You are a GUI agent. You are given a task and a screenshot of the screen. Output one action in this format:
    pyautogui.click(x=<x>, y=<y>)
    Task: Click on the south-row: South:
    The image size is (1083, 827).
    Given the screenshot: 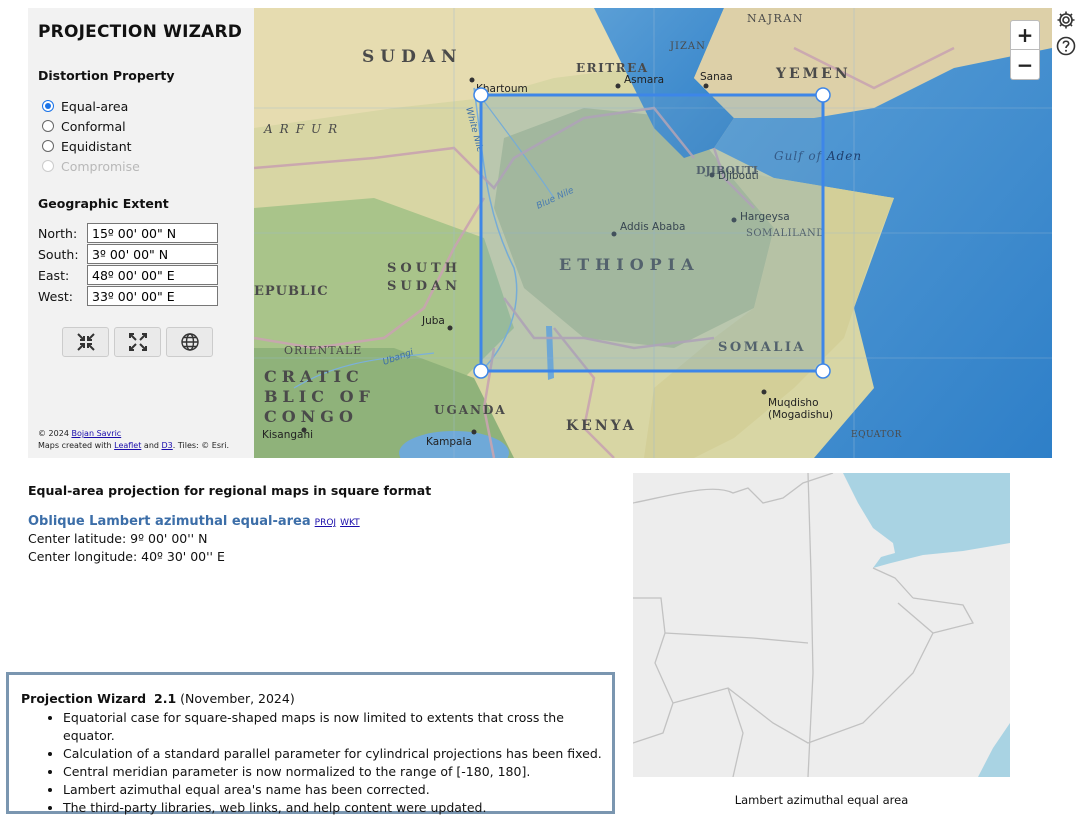 What is the action you would take?
    pyautogui.click(x=128, y=254)
    